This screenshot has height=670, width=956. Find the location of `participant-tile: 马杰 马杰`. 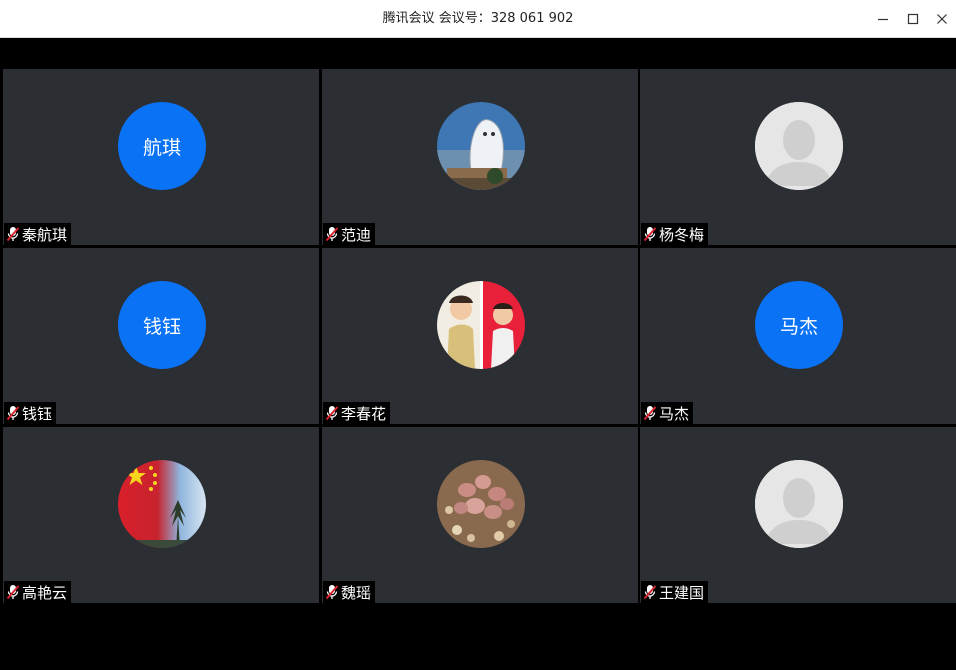

participant-tile: 马杰 马杰 is located at coordinates (798, 336).